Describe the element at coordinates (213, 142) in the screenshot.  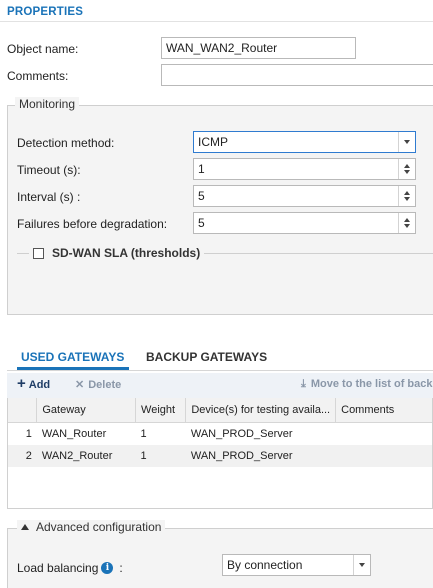
I see `detection-method-value: ICMP` at that location.